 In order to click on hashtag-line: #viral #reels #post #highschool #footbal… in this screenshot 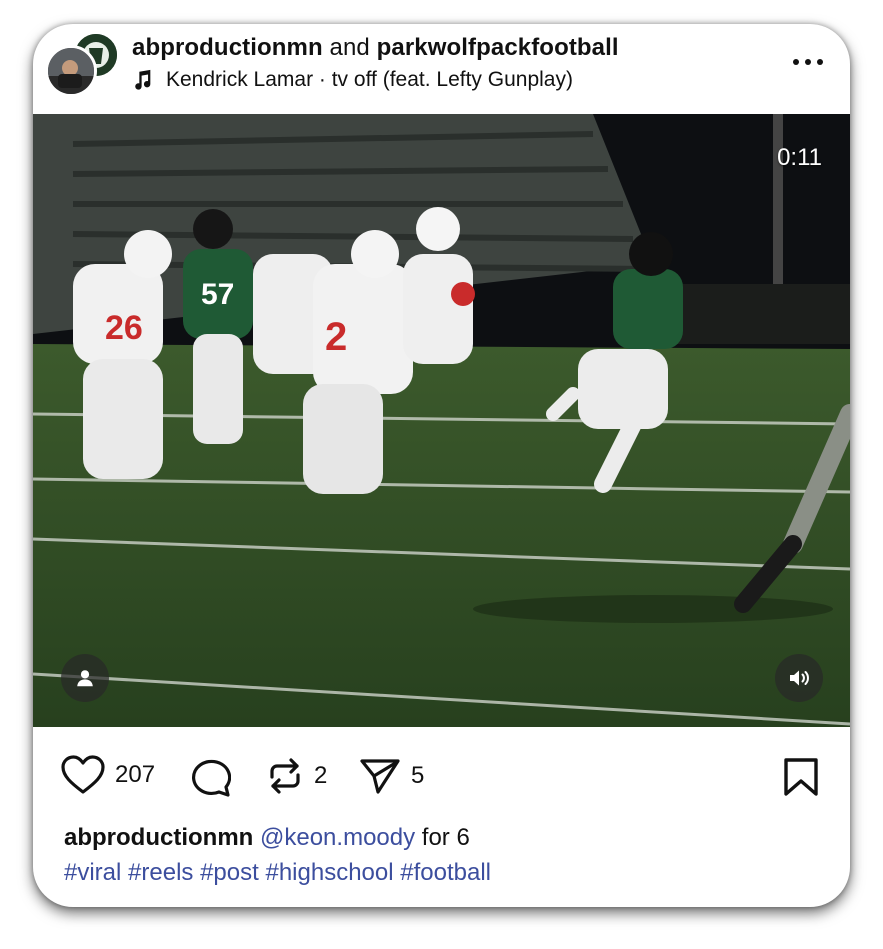, I will do `click(277, 872)`.